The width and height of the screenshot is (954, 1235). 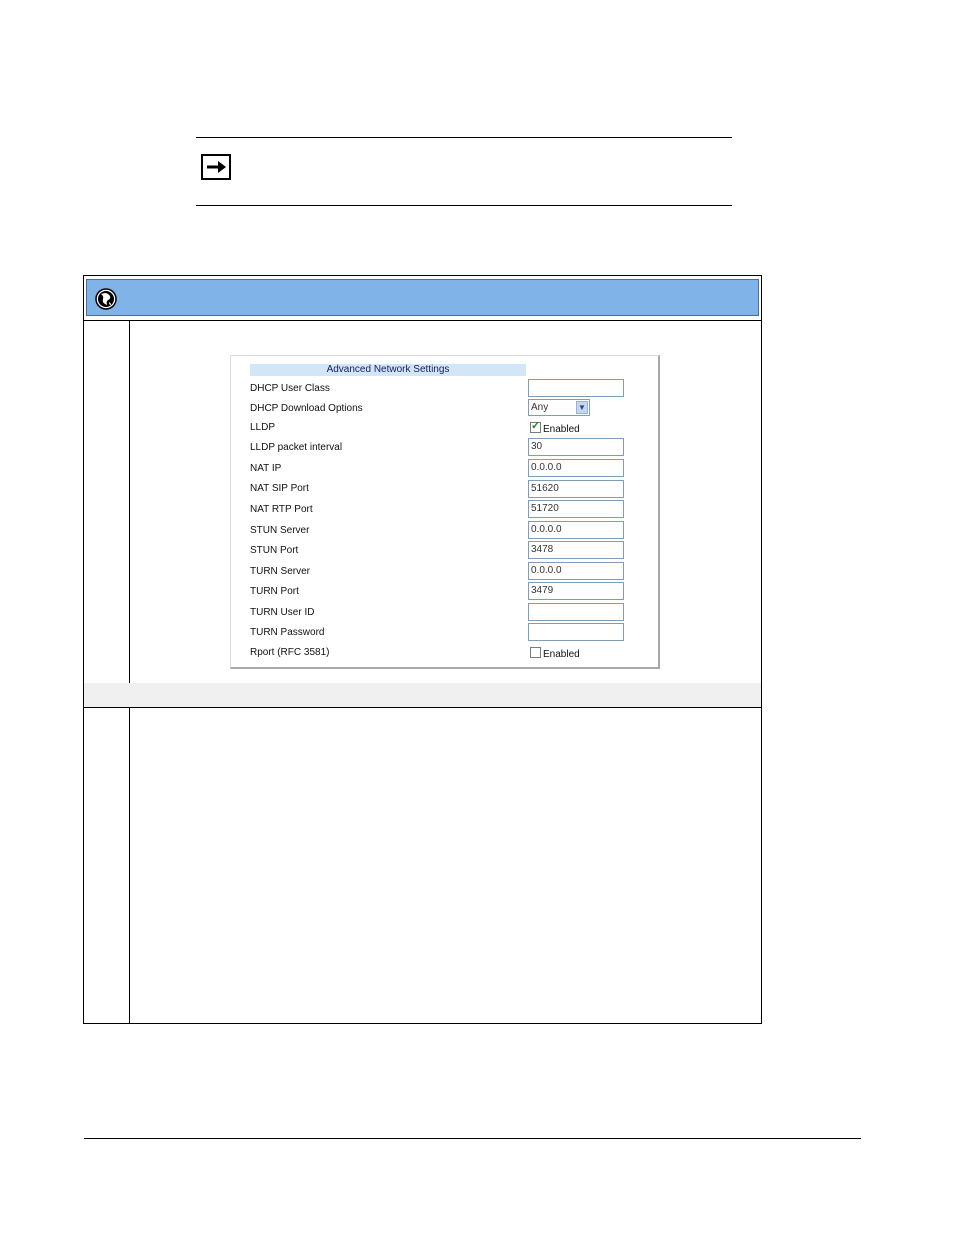 What do you see at coordinates (282, 612) in the screenshot?
I see `turn-user-id-label: TURN User ID` at bounding box center [282, 612].